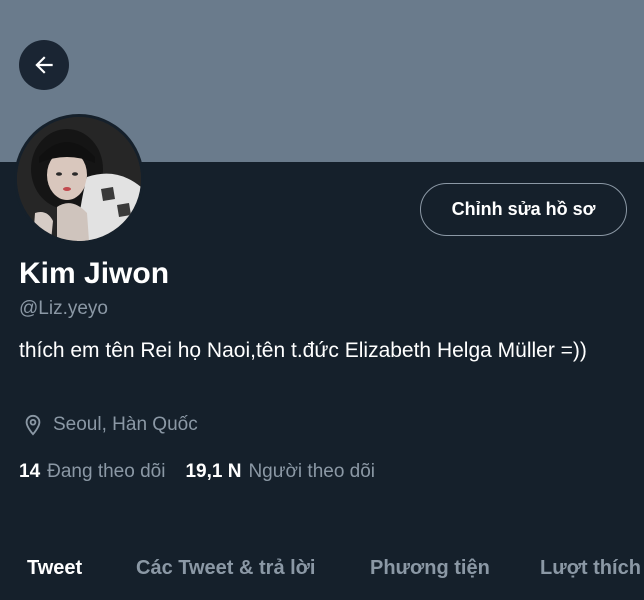  I want to click on edit-profile-button: Chỉnh sửa hồ sơ, so click(523, 209).